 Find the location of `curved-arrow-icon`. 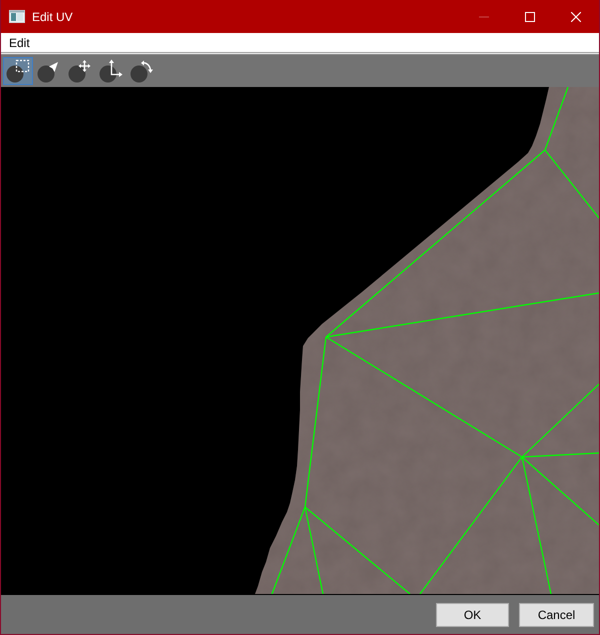

curved-arrow-icon is located at coordinates (142, 71).